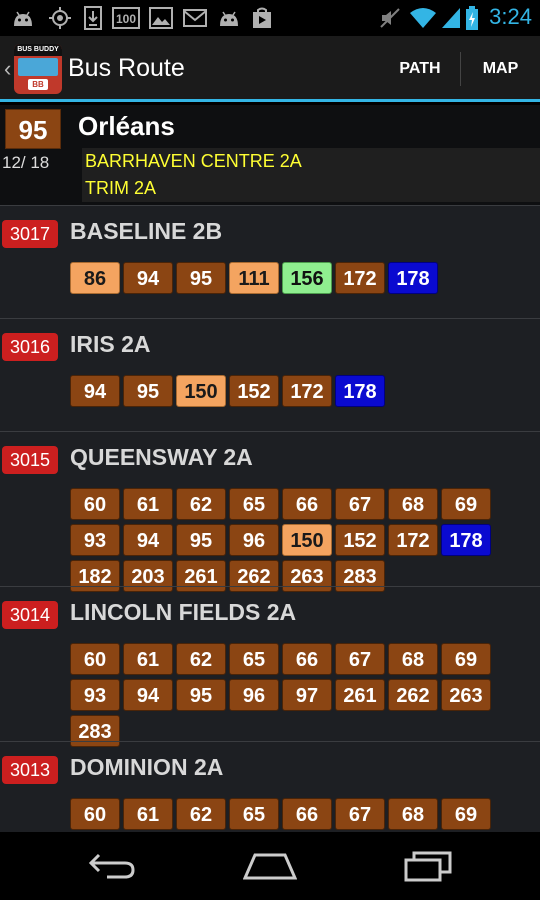 The image size is (540, 900). I want to click on action-bar: ‹ BUS BUDDY BB Bus Route PATH MAP, so click(270, 69).